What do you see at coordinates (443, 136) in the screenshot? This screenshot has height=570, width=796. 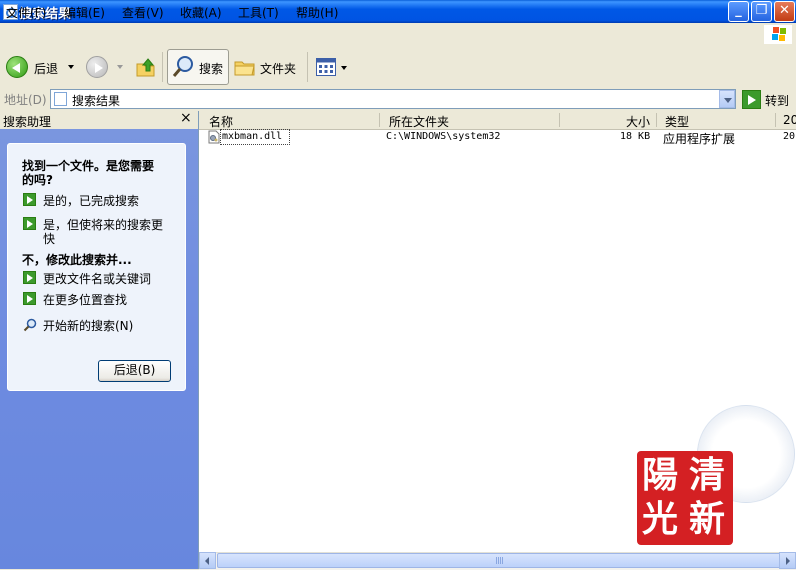 I see `table-row-folder: C:\WINDOWS\system32` at bounding box center [443, 136].